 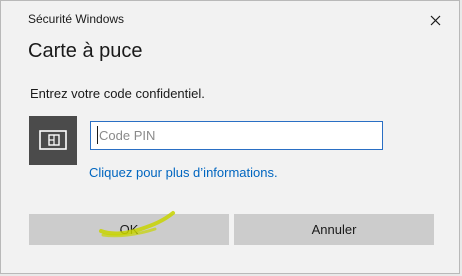 I want to click on close-icon, so click(x=435, y=20).